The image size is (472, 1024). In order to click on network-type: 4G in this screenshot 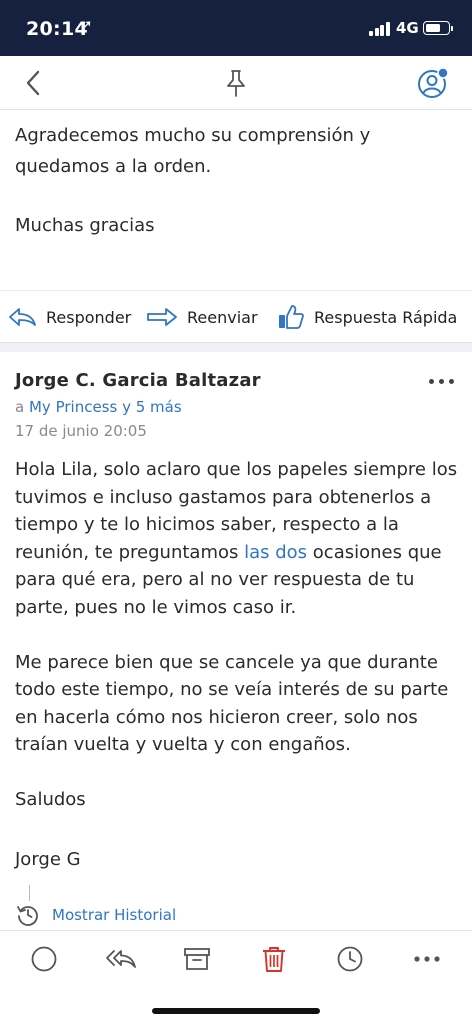, I will do `click(407, 28)`.